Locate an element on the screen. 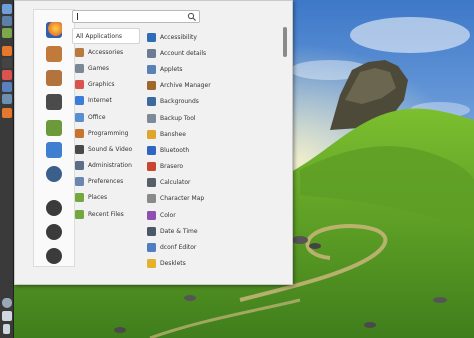  category-label: Sound & Video is located at coordinates (110, 149).